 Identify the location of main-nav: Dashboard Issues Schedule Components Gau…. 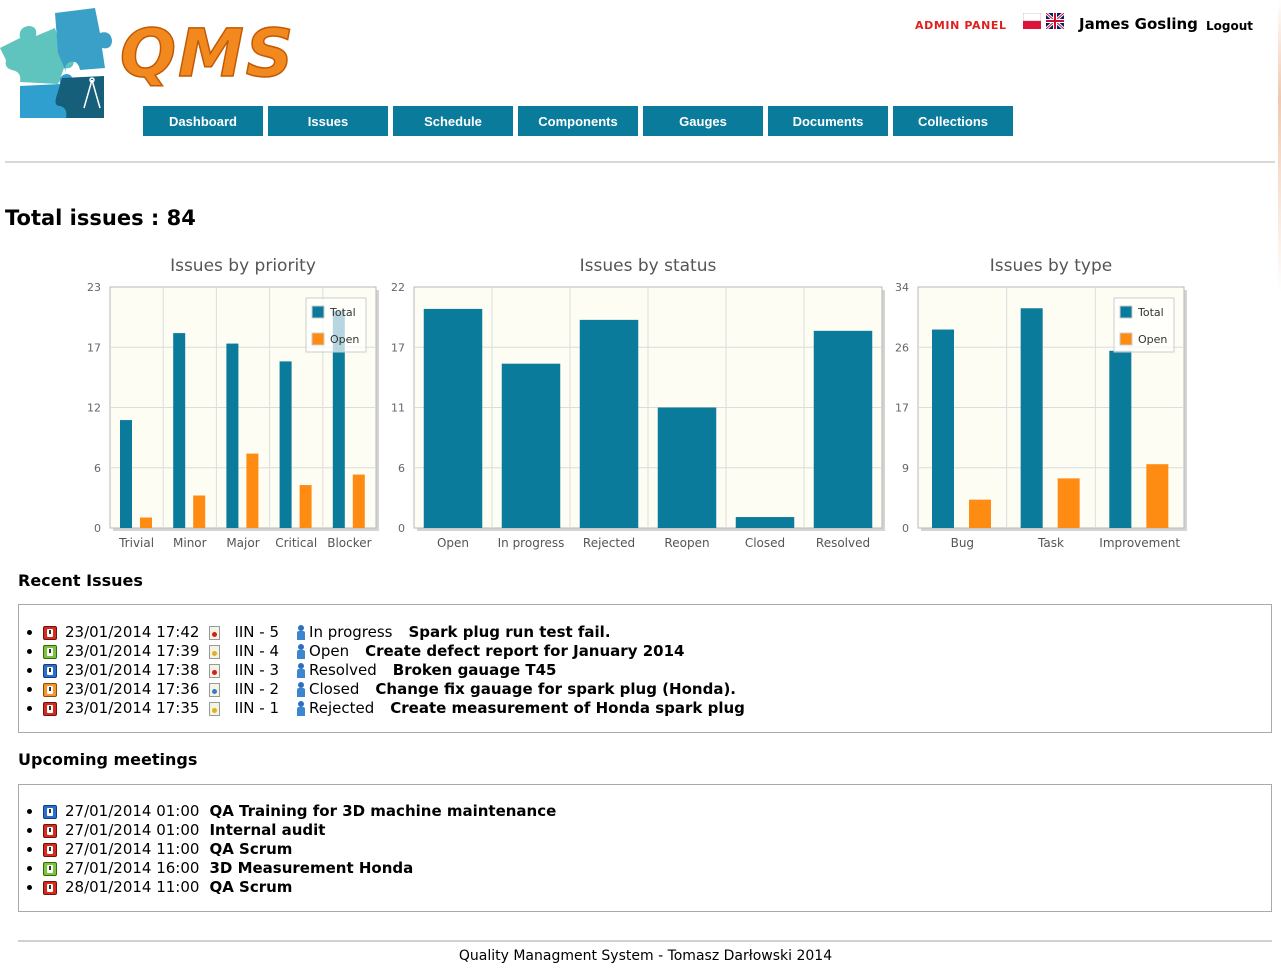
(578, 121).